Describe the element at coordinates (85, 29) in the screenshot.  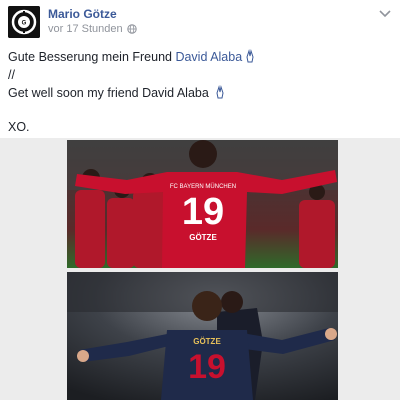
I see `timestamp-link: vor 17 Stunden` at that location.